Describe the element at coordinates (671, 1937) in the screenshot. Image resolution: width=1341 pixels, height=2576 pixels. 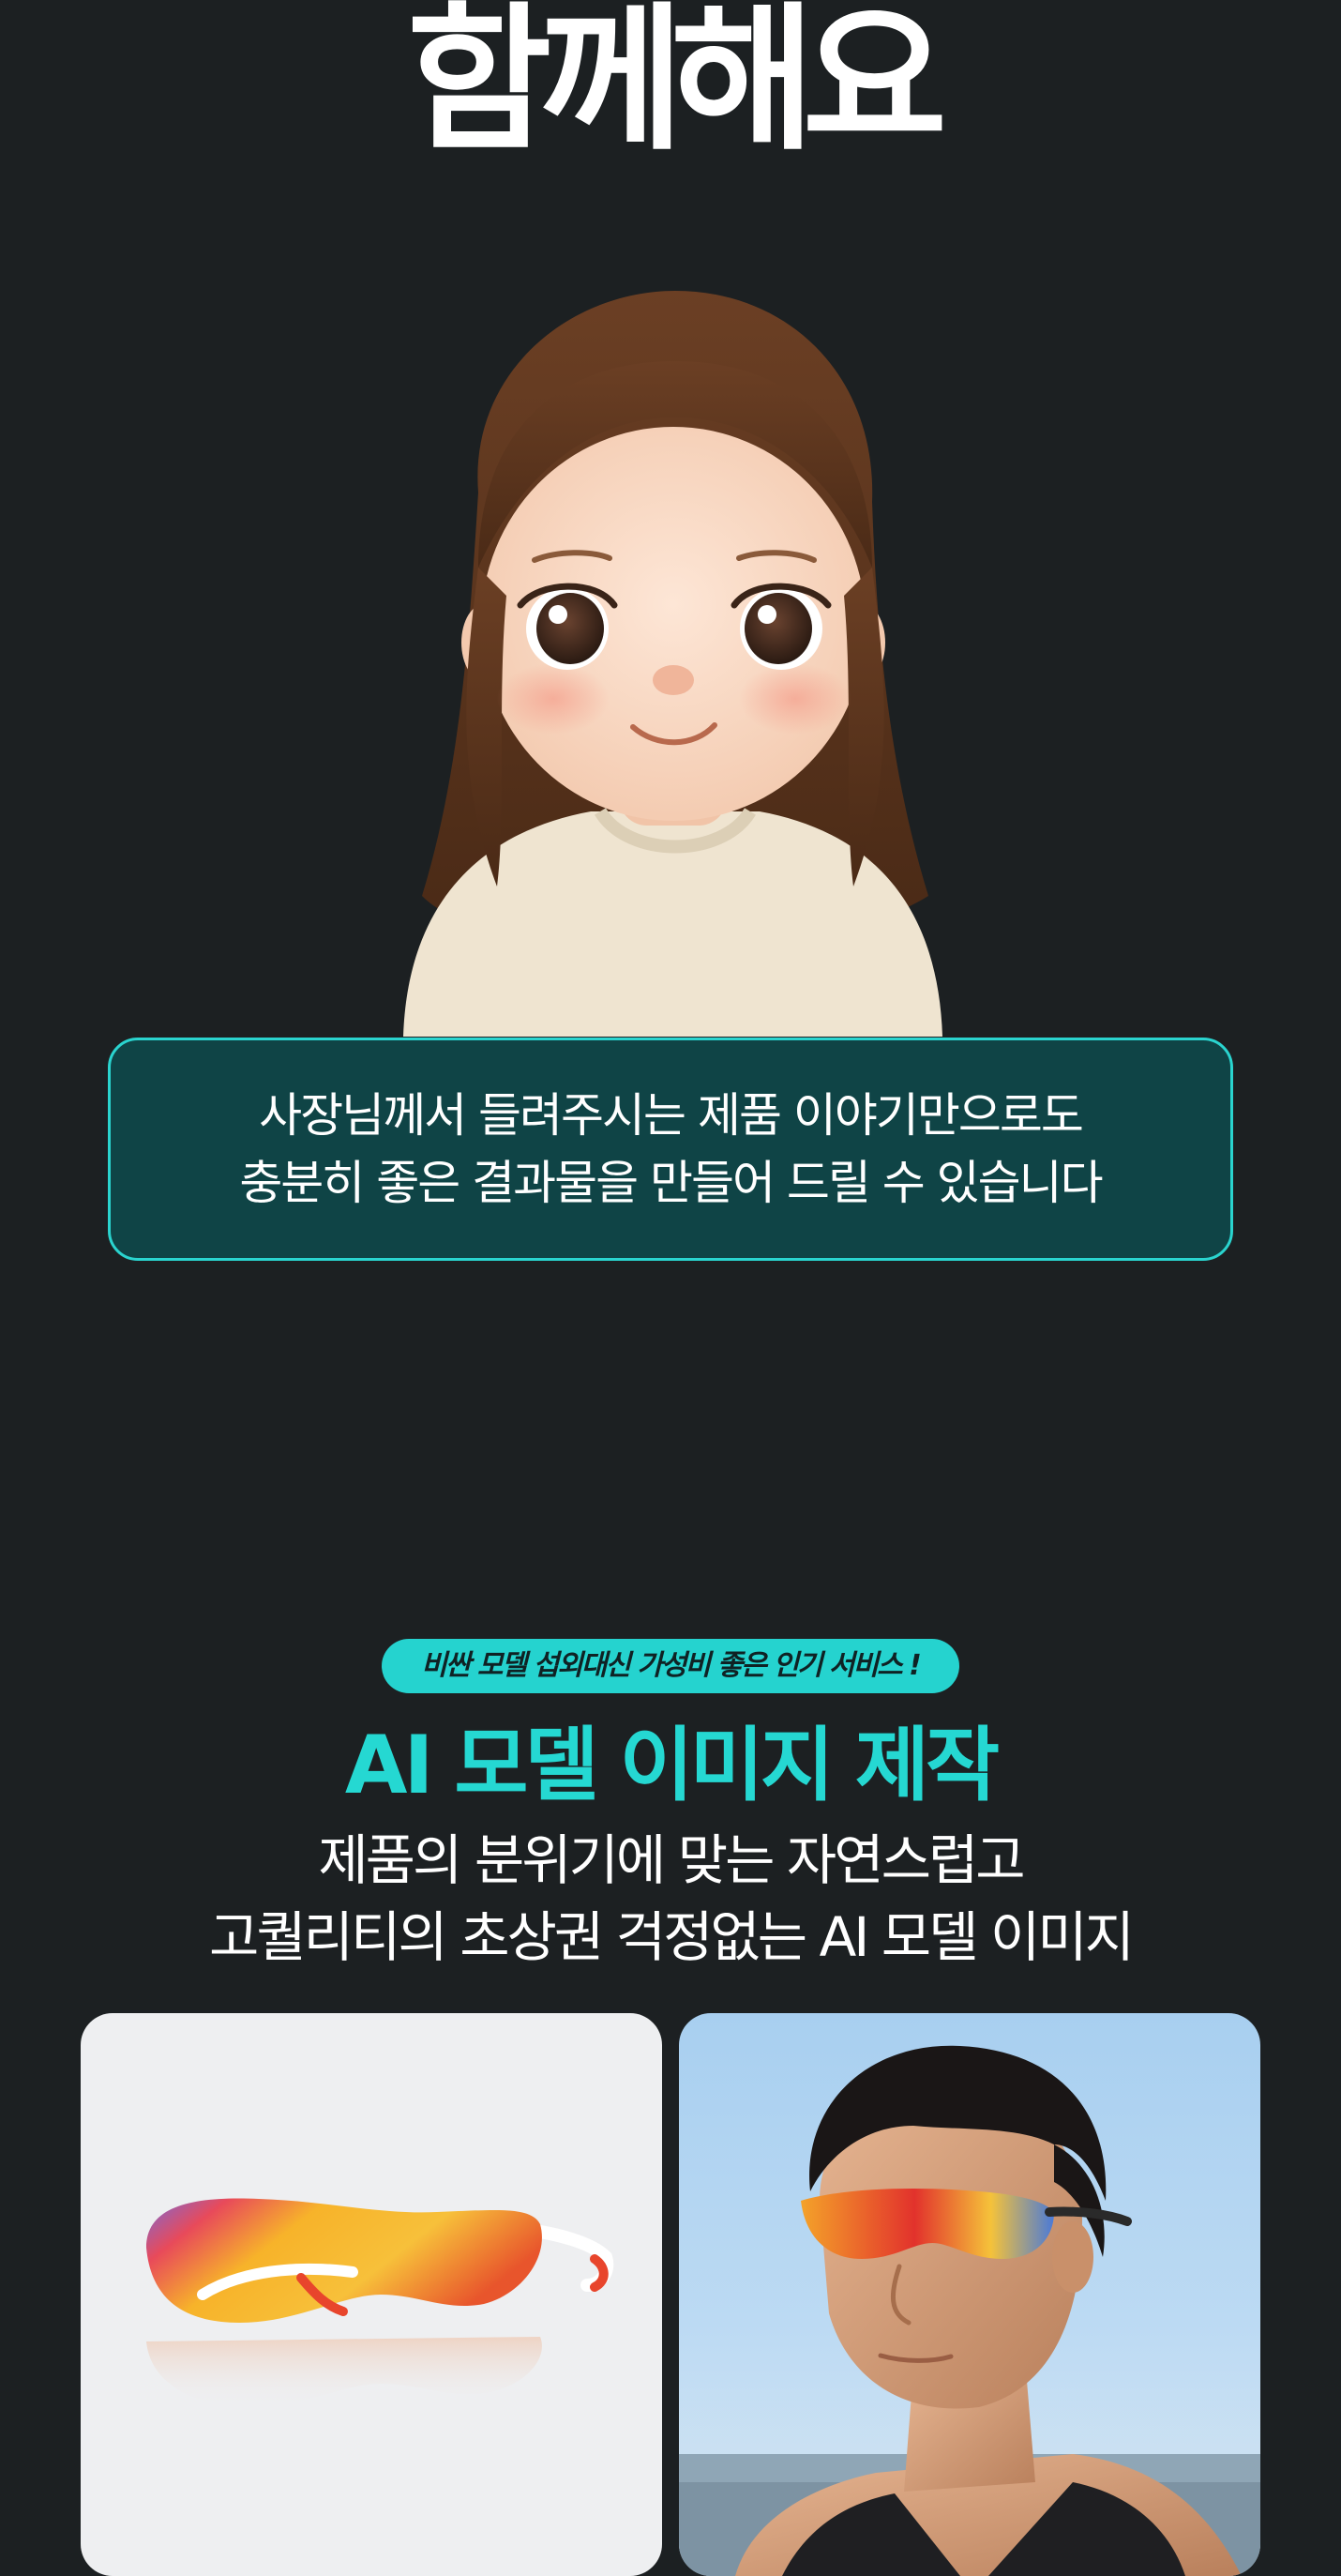
I see `section-subtitle-line-2: 고퀄리티의 초상권 걱정없는 AI 모델 이미지` at that location.